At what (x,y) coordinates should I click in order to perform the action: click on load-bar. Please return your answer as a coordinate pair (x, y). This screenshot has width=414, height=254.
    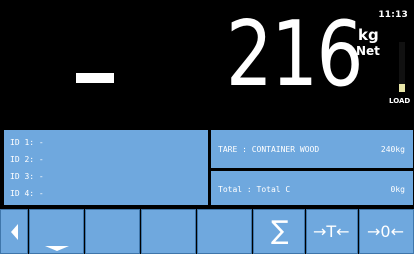
    Looking at the image, I should click on (402, 67).